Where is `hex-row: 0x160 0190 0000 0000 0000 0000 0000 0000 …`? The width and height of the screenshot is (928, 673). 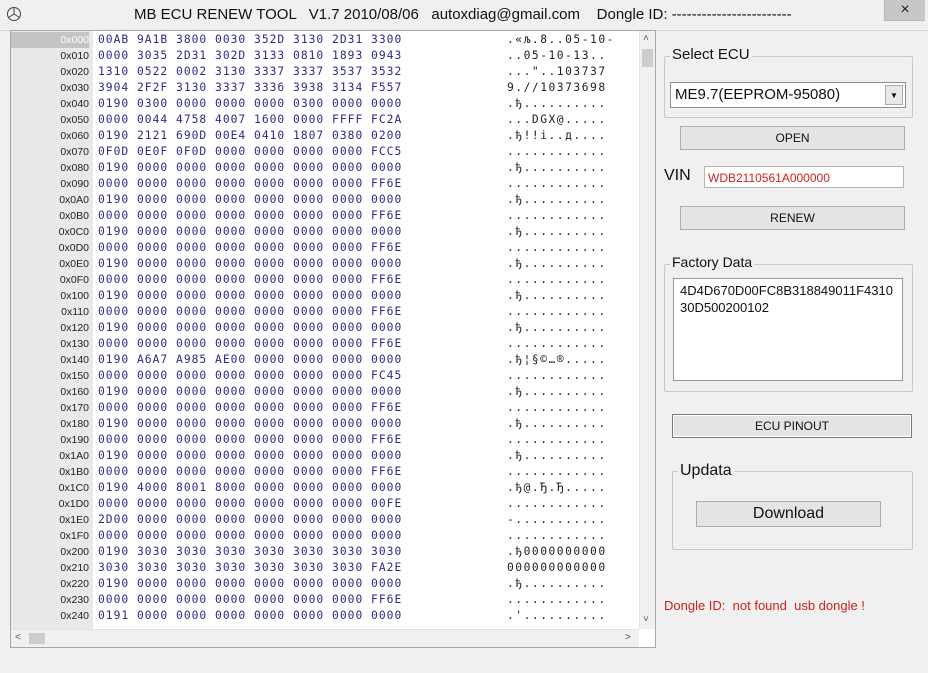
hex-row: 0x160 0190 0000 0000 0000 0000 0000 0000 … is located at coordinates (326, 392).